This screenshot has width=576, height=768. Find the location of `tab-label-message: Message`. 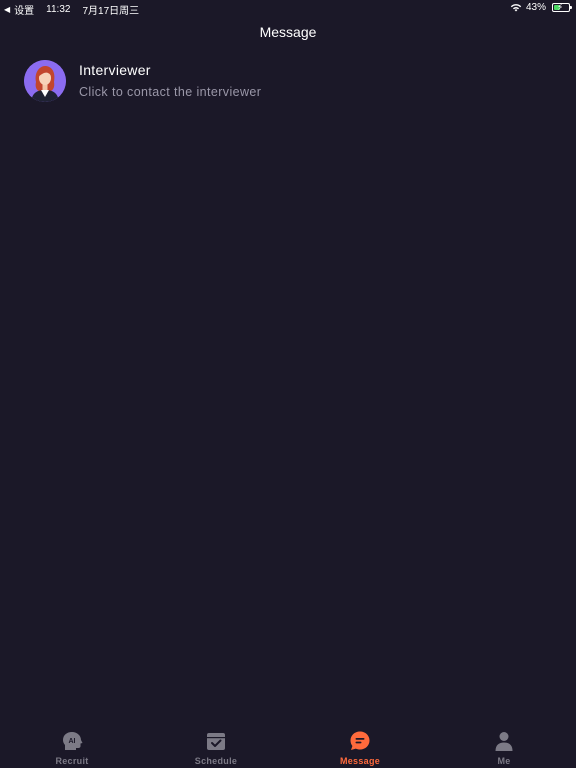

tab-label-message: Message is located at coordinates (360, 761).